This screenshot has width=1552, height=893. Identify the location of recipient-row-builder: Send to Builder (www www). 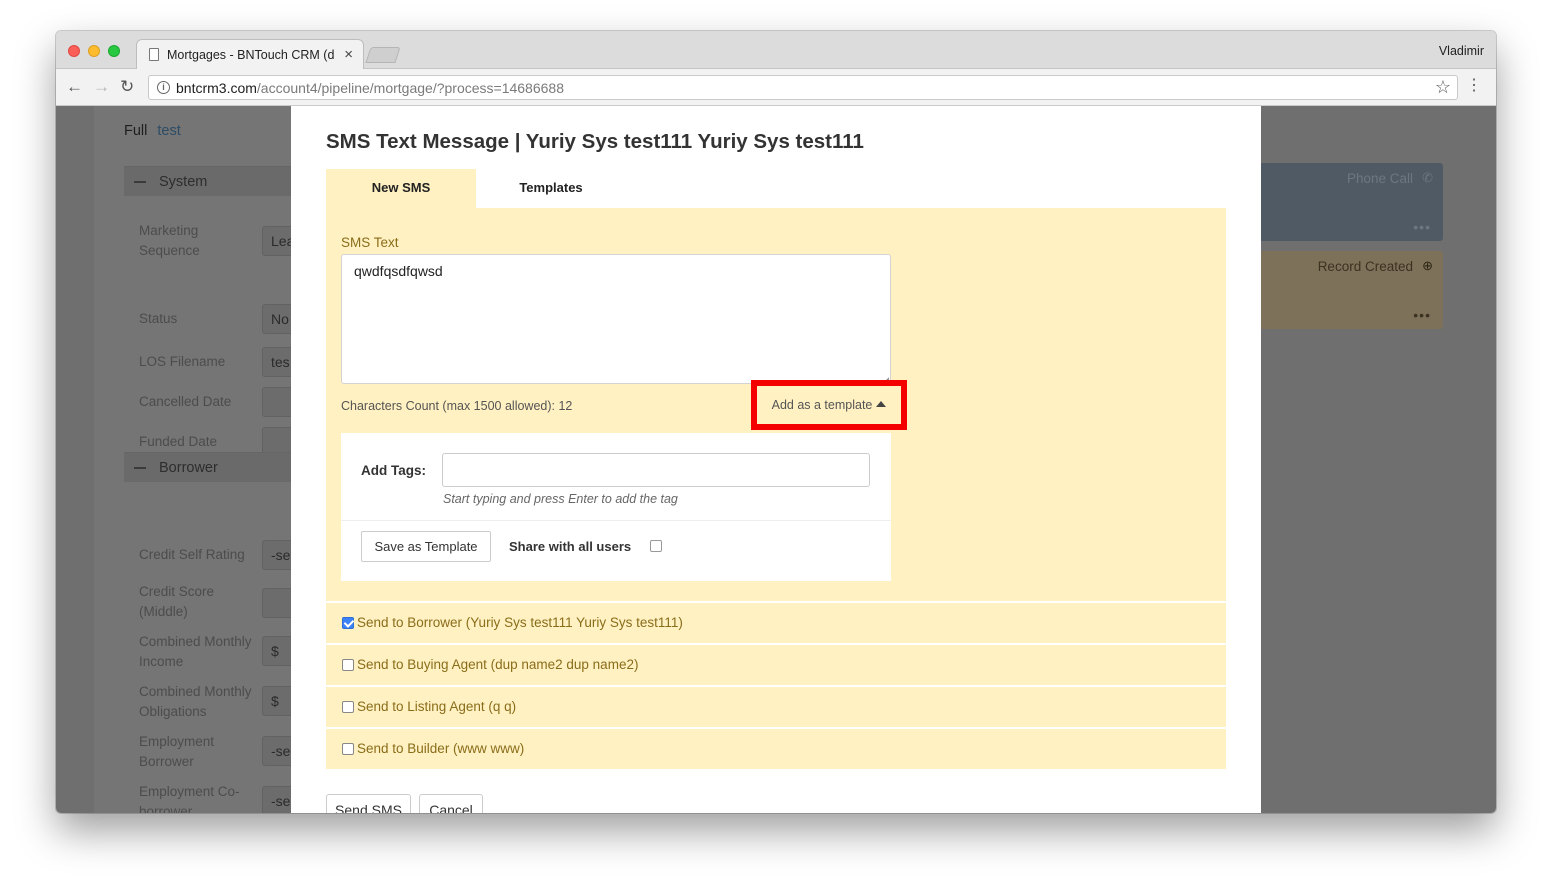
(776, 749).